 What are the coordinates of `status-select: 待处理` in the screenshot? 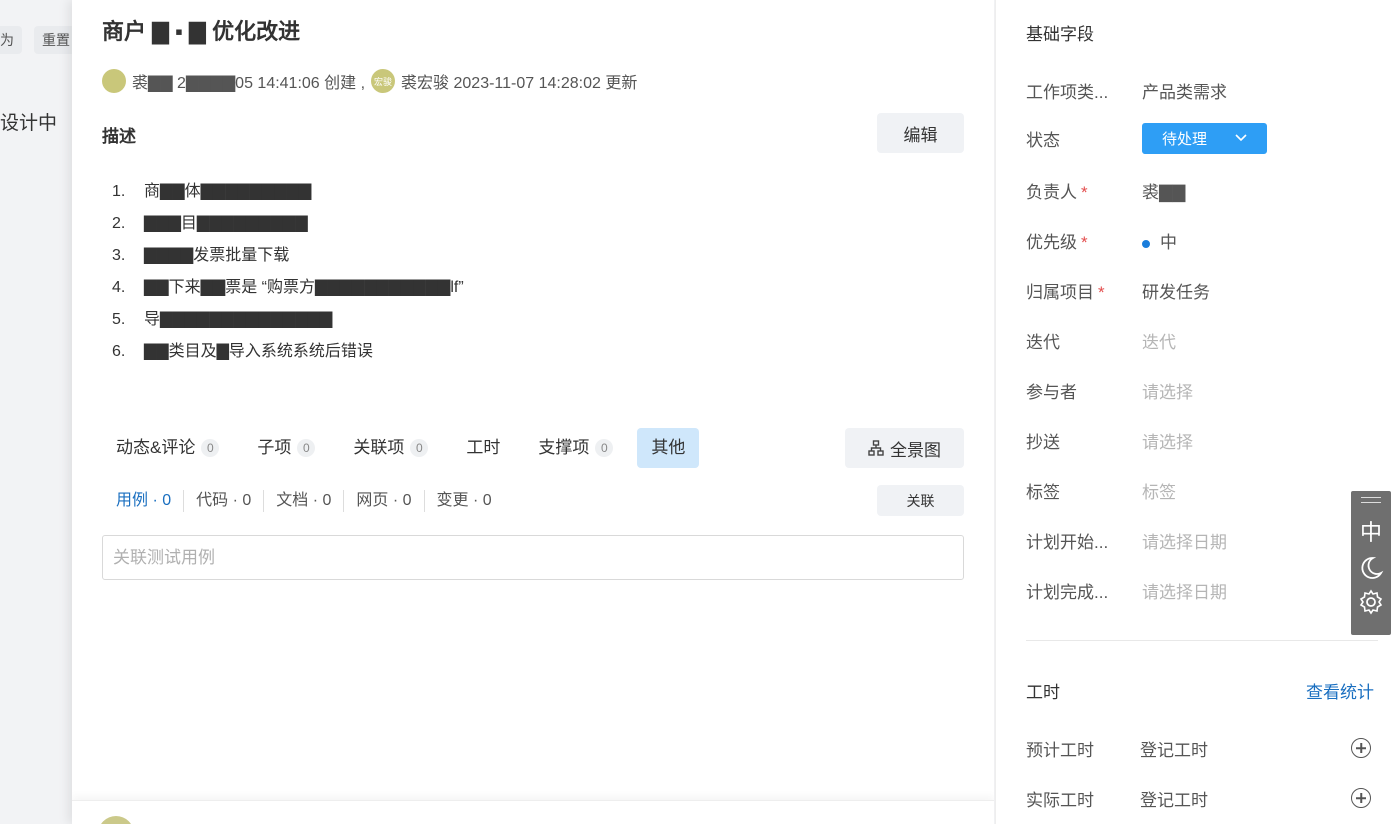 It's located at (1204, 138).